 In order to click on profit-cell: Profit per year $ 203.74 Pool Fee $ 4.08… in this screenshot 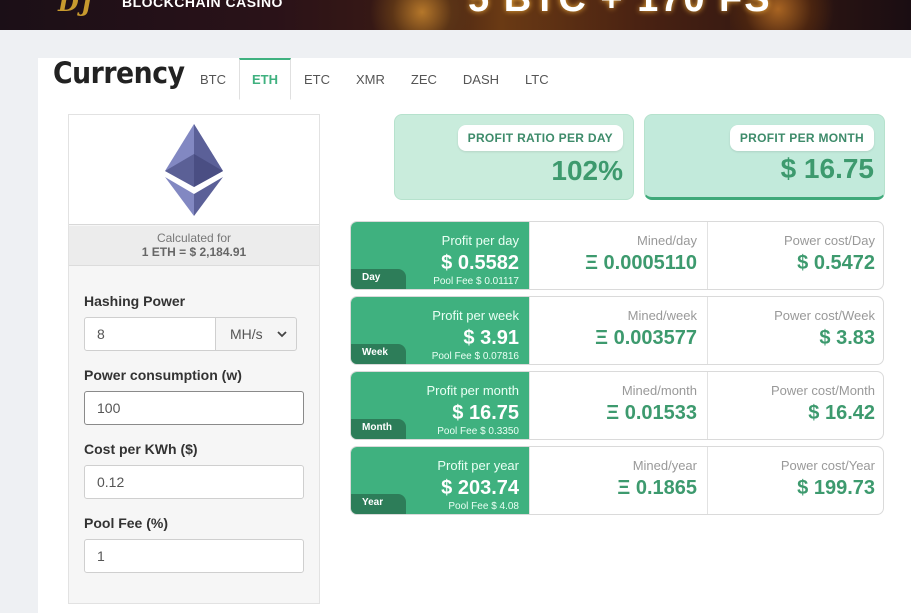, I will do `click(440, 480)`.